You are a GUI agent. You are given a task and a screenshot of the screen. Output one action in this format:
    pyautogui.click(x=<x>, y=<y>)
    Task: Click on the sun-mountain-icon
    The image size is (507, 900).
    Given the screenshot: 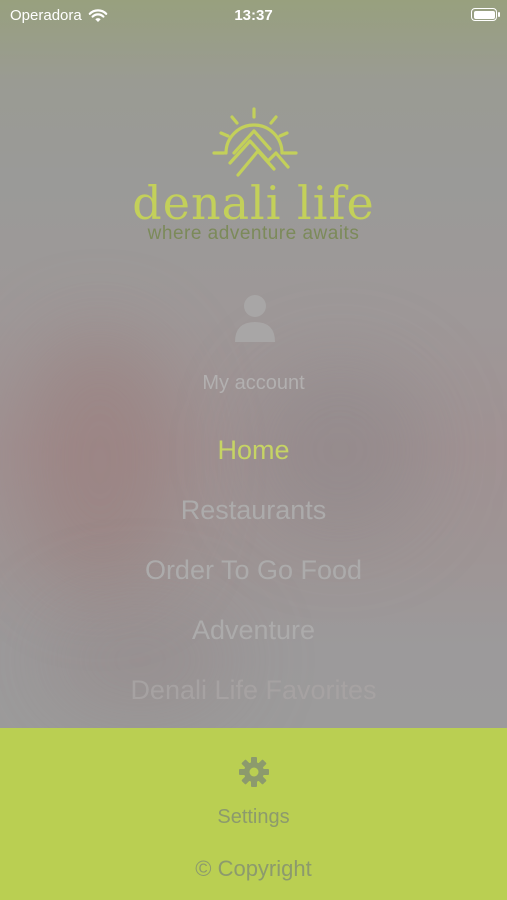 What is the action you would take?
    pyautogui.click(x=254, y=142)
    